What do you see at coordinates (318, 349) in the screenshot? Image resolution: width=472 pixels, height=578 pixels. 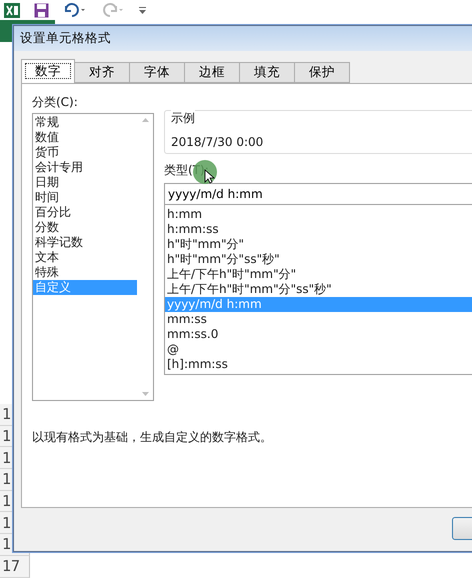 I see `format-item: @` at bounding box center [318, 349].